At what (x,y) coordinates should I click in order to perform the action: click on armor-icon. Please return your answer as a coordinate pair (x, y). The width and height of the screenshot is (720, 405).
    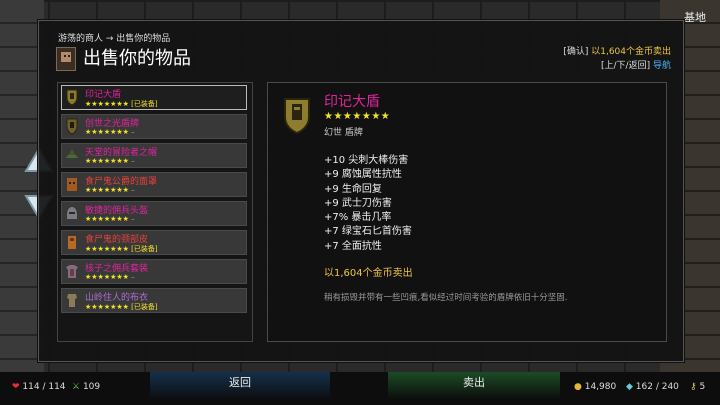
    Looking at the image, I should click on (72, 271).